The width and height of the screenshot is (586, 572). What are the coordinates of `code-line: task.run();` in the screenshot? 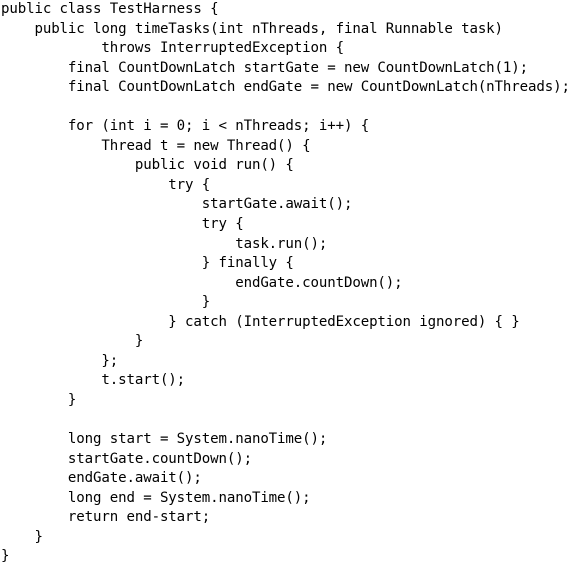 It's located at (164, 243).